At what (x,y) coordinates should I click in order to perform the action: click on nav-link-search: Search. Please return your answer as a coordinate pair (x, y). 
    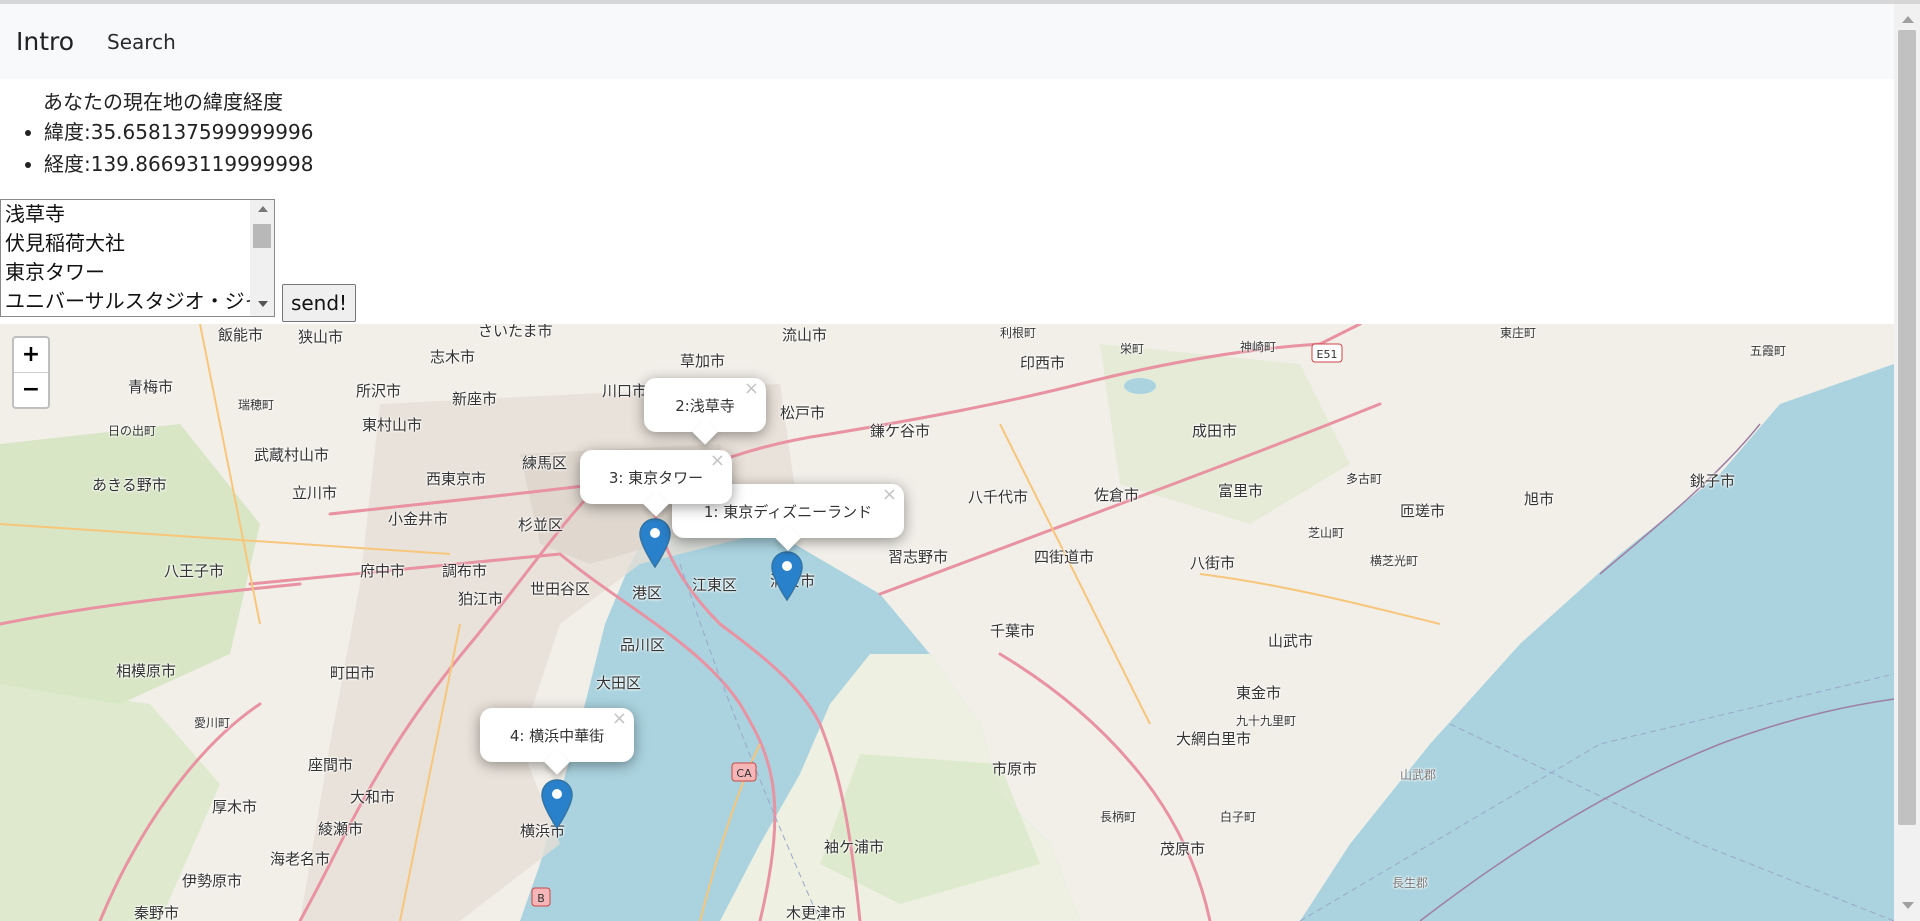
    Looking at the image, I should click on (141, 42).